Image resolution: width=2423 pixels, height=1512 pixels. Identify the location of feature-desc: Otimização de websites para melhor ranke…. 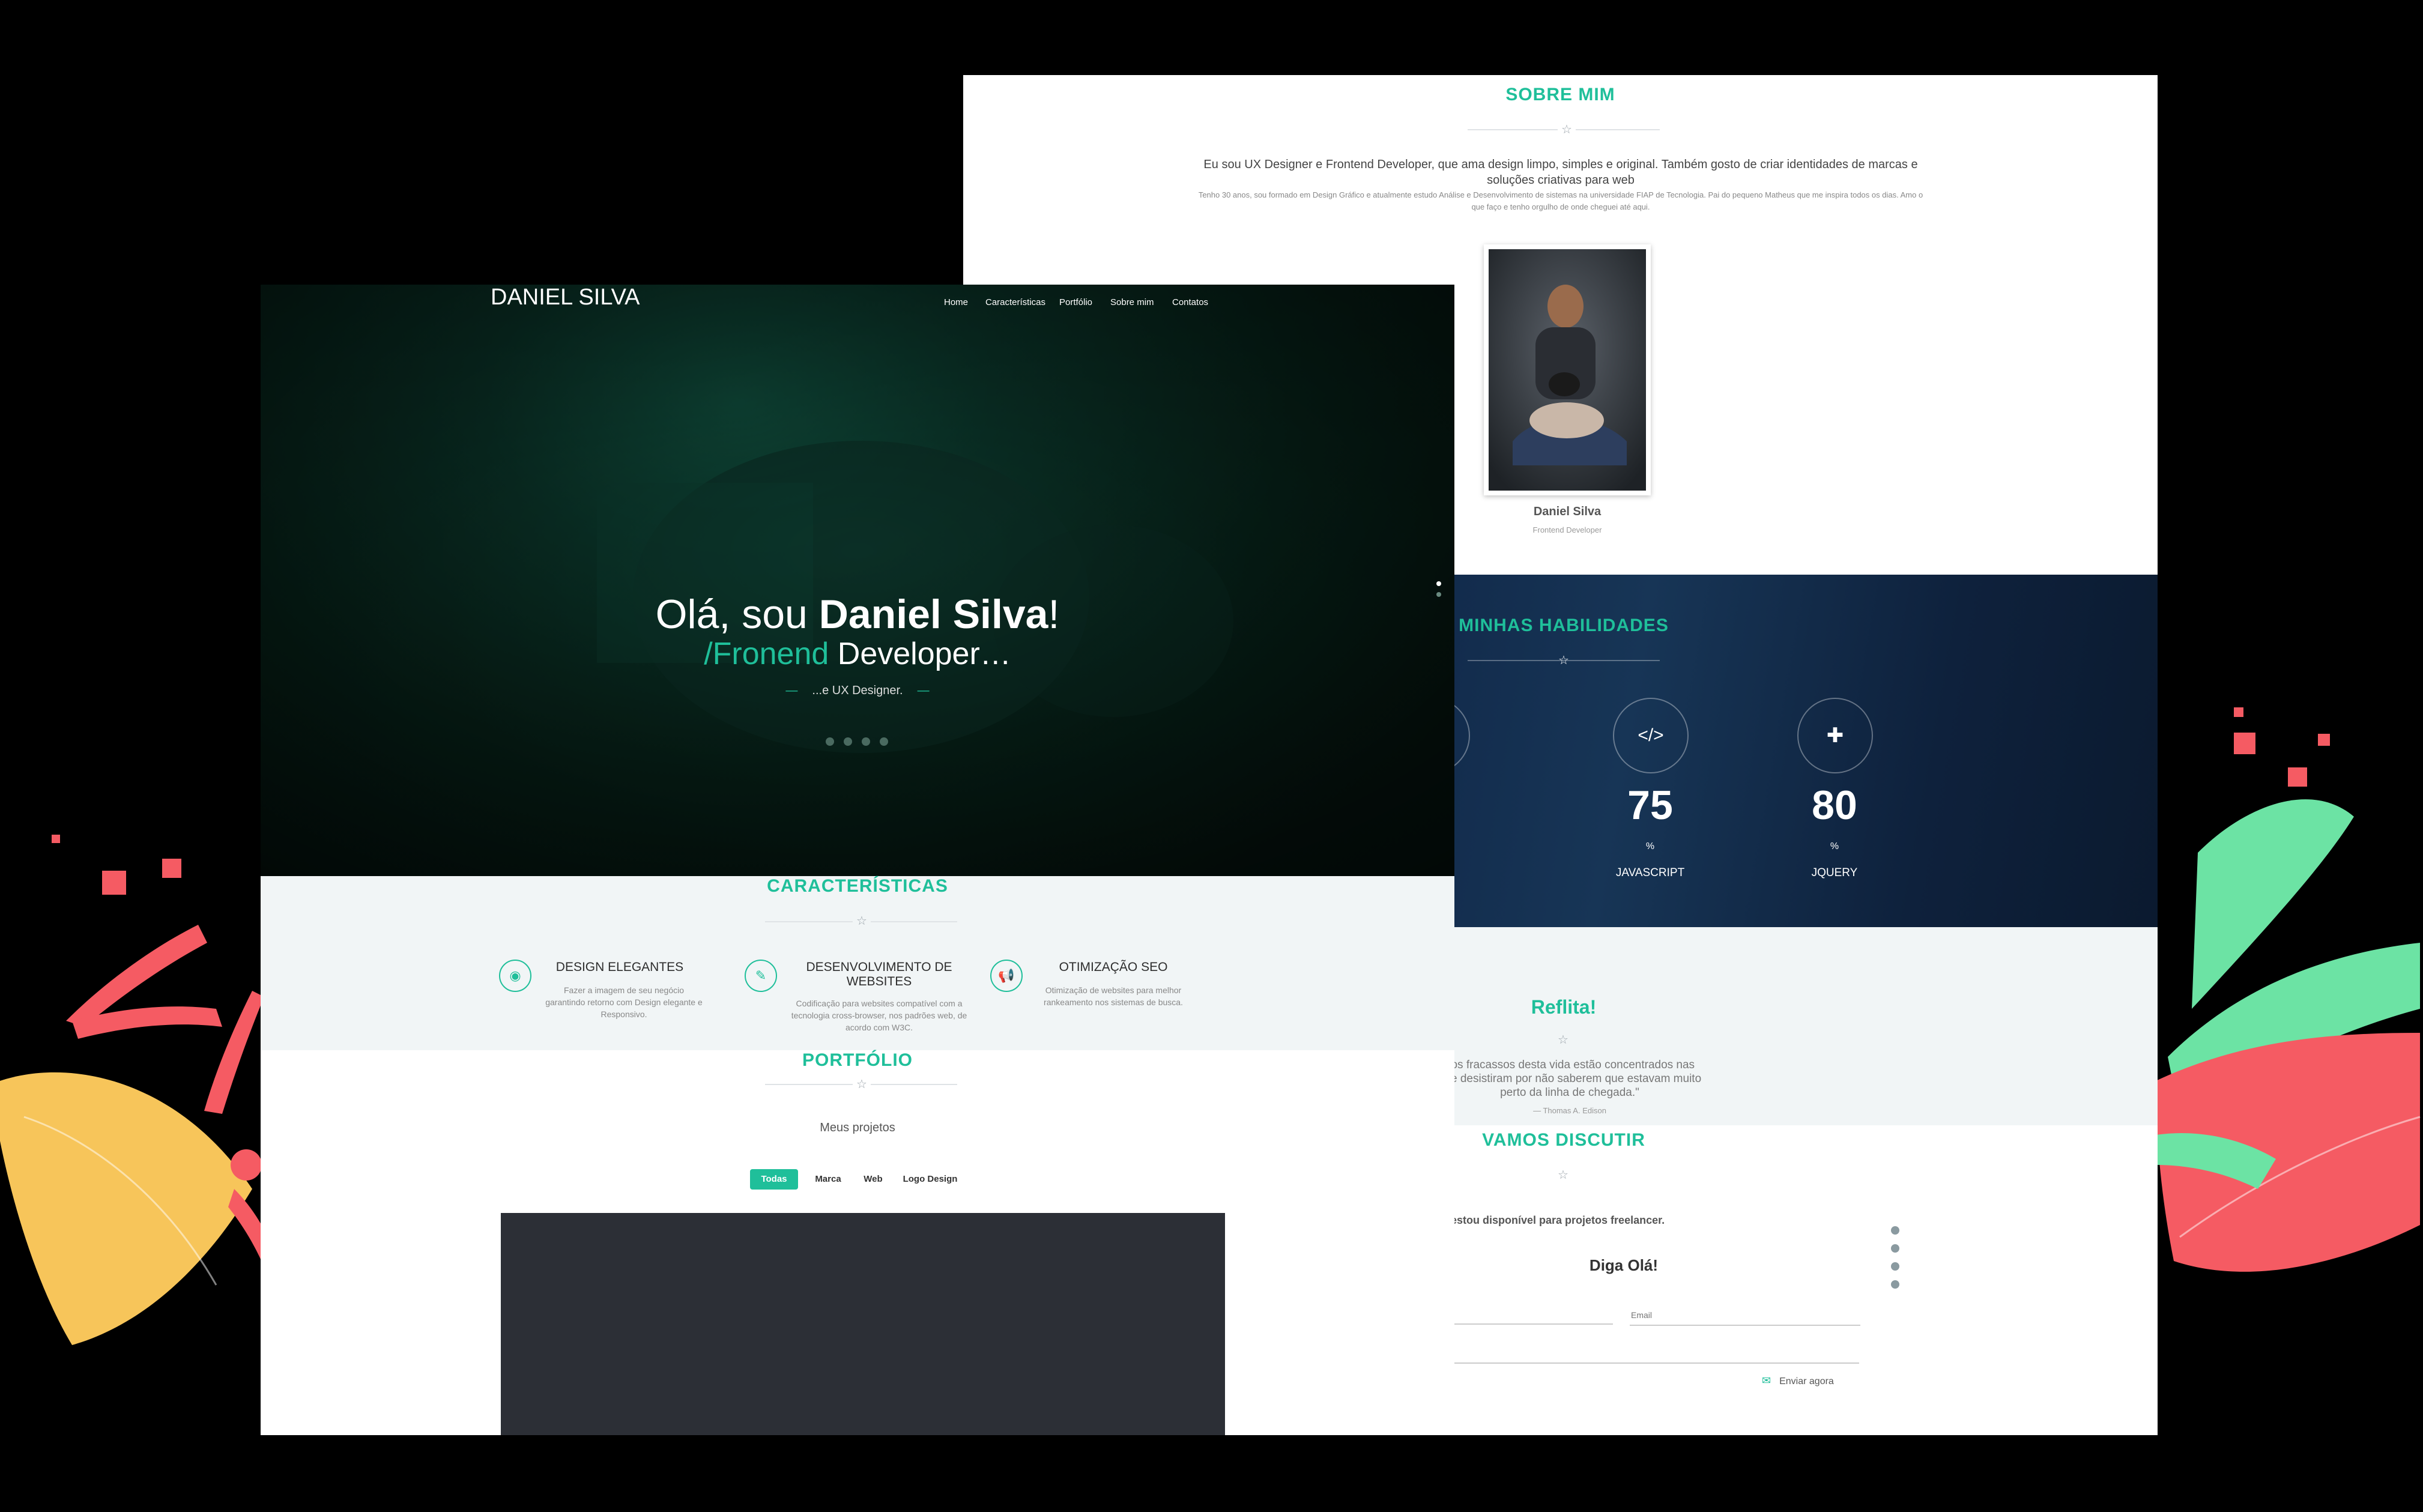
(1113, 996).